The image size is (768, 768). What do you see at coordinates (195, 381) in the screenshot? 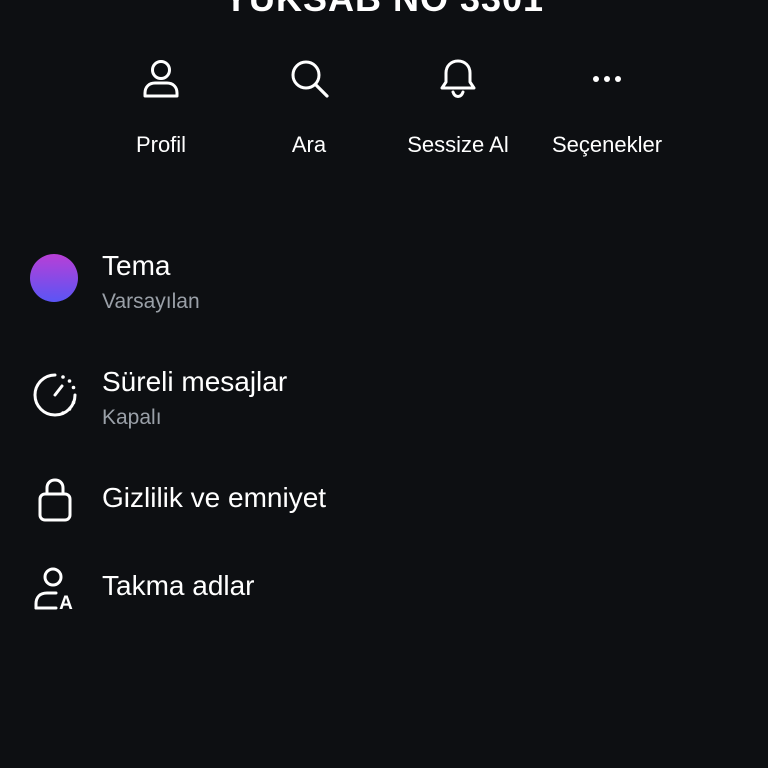
I see `disappearing-messages-title: Süreli mesajlar` at bounding box center [195, 381].